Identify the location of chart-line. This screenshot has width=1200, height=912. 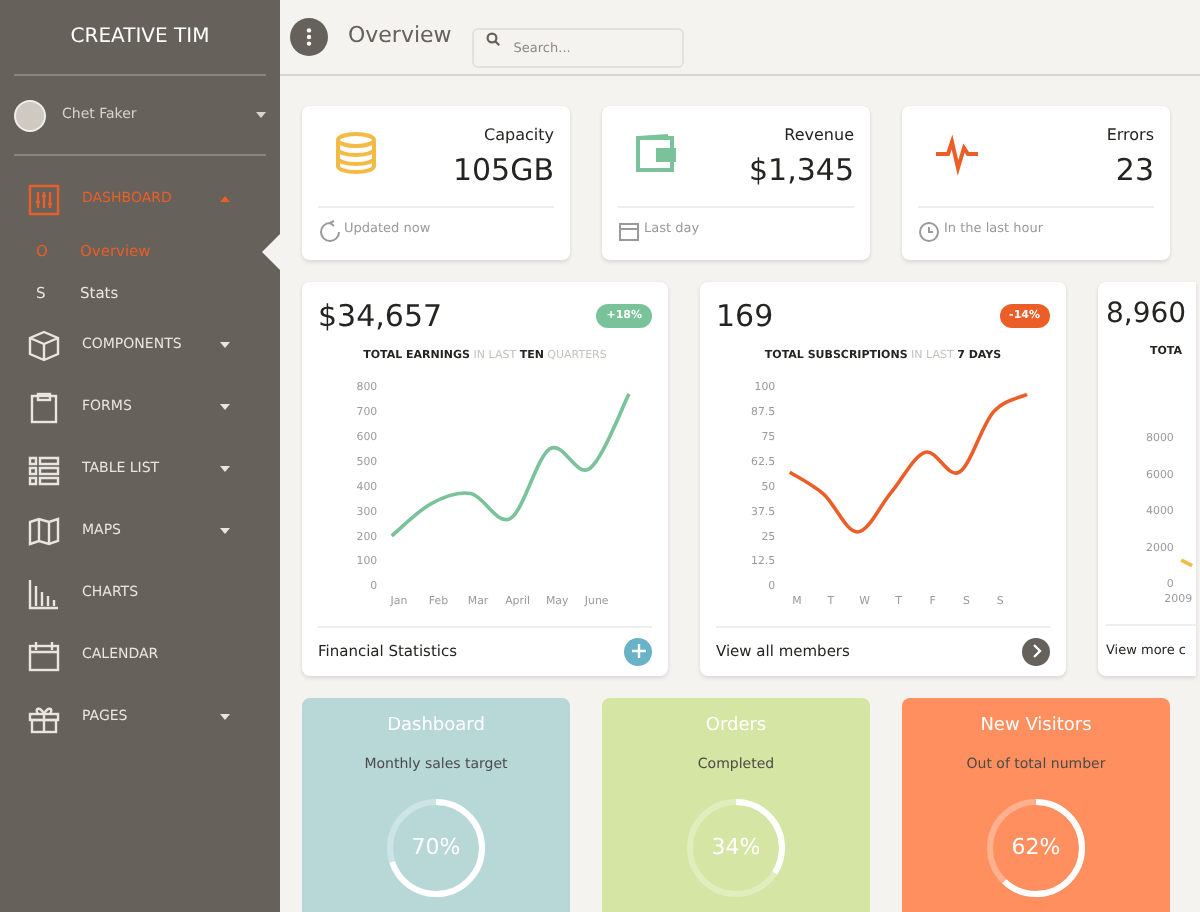
(1186, 563).